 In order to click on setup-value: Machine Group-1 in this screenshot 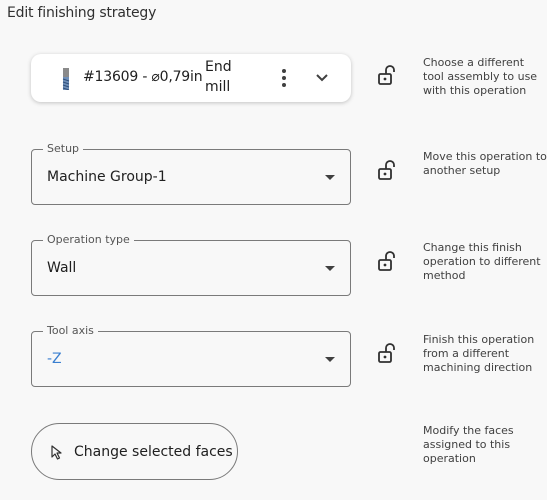, I will do `click(107, 177)`.